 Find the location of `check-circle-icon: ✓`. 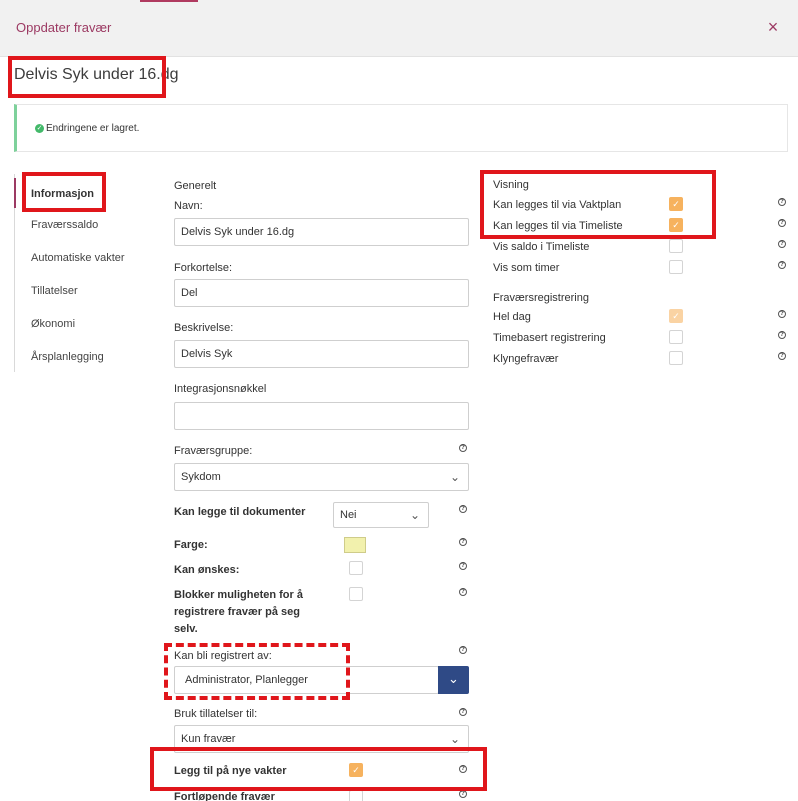

check-circle-icon: ✓ is located at coordinates (39, 128).